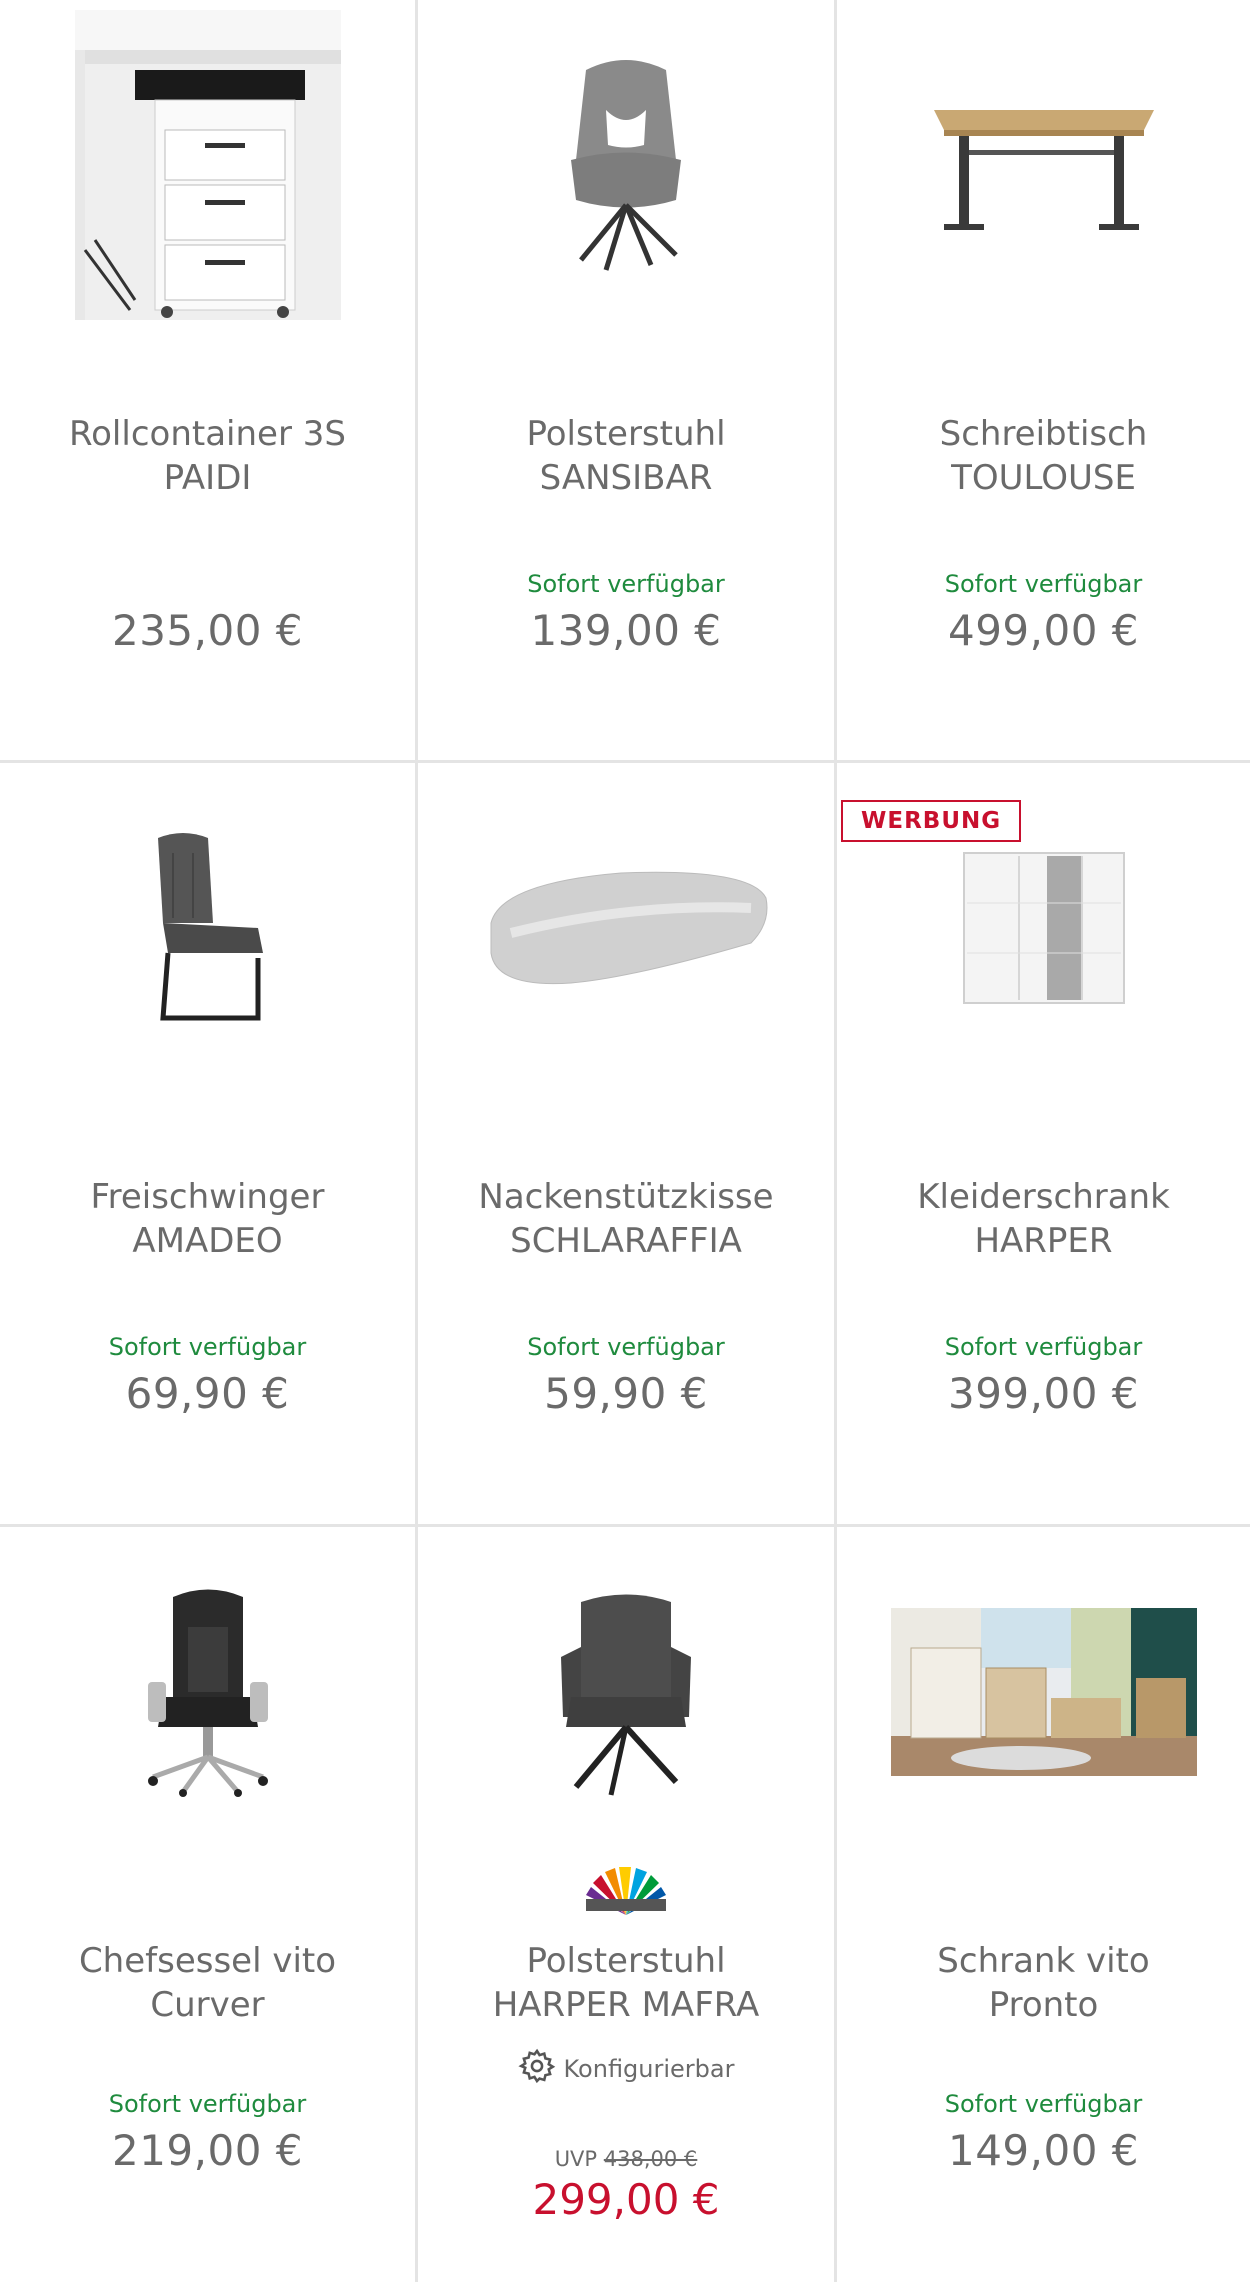 The height and width of the screenshot is (2282, 1250). I want to click on gear-icon, so click(536, 2069).